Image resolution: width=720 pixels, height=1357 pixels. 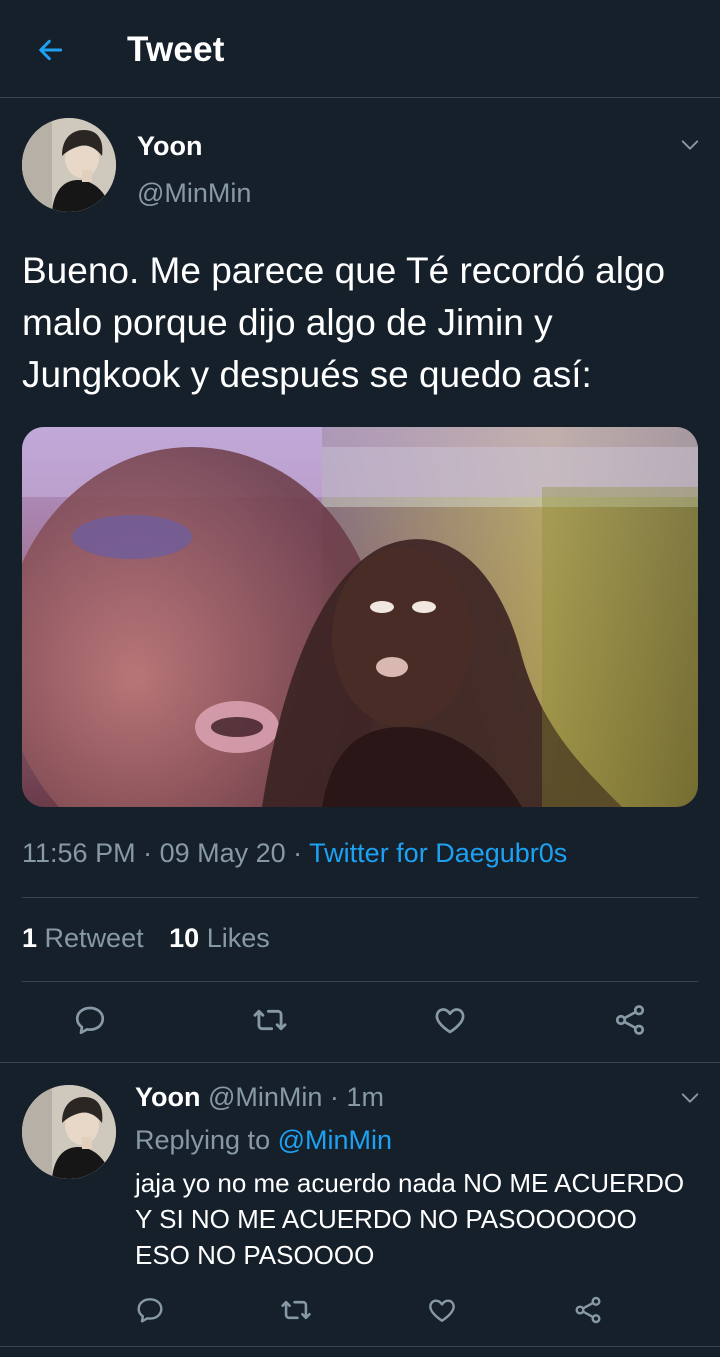 I want to click on likes-stat: 10 Likes, so click(x=219, y=938).